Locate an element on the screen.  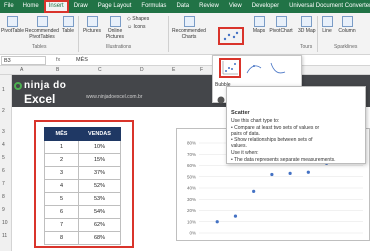
recommended-pivottables-button: Recommended PivotTables is located at coordinates (42, 28).